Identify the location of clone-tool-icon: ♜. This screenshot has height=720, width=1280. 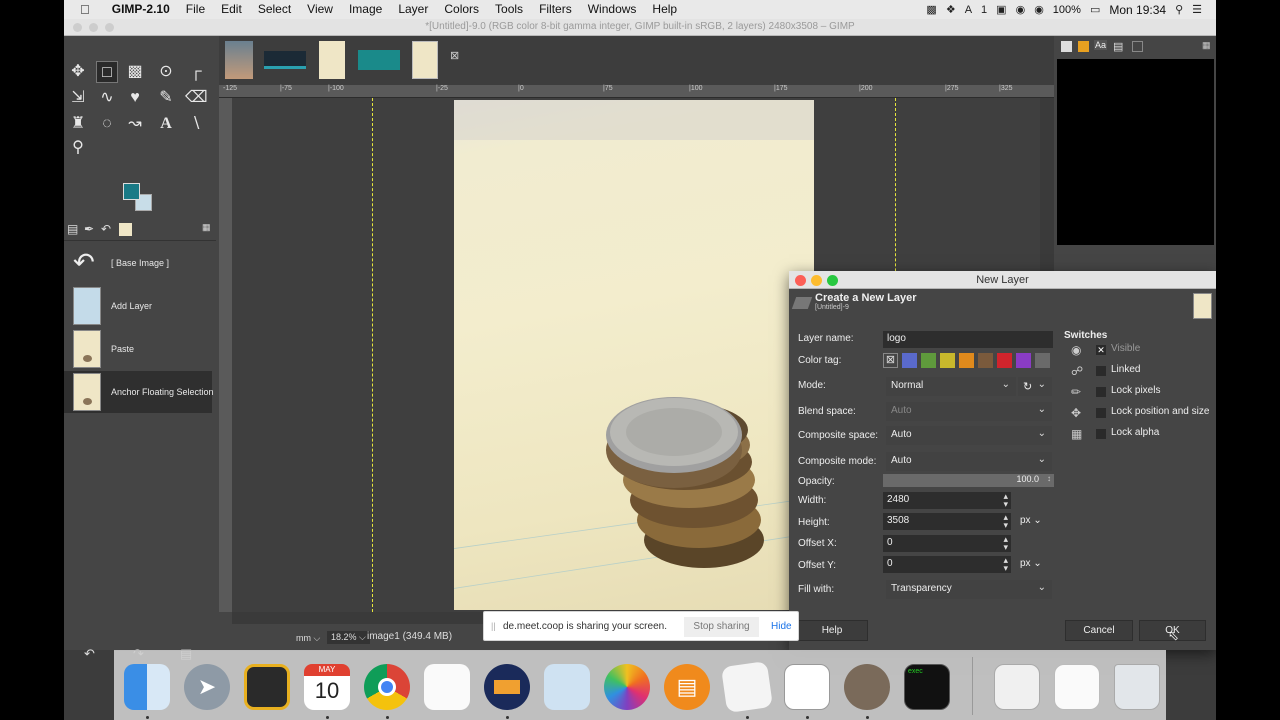
(78, 124).